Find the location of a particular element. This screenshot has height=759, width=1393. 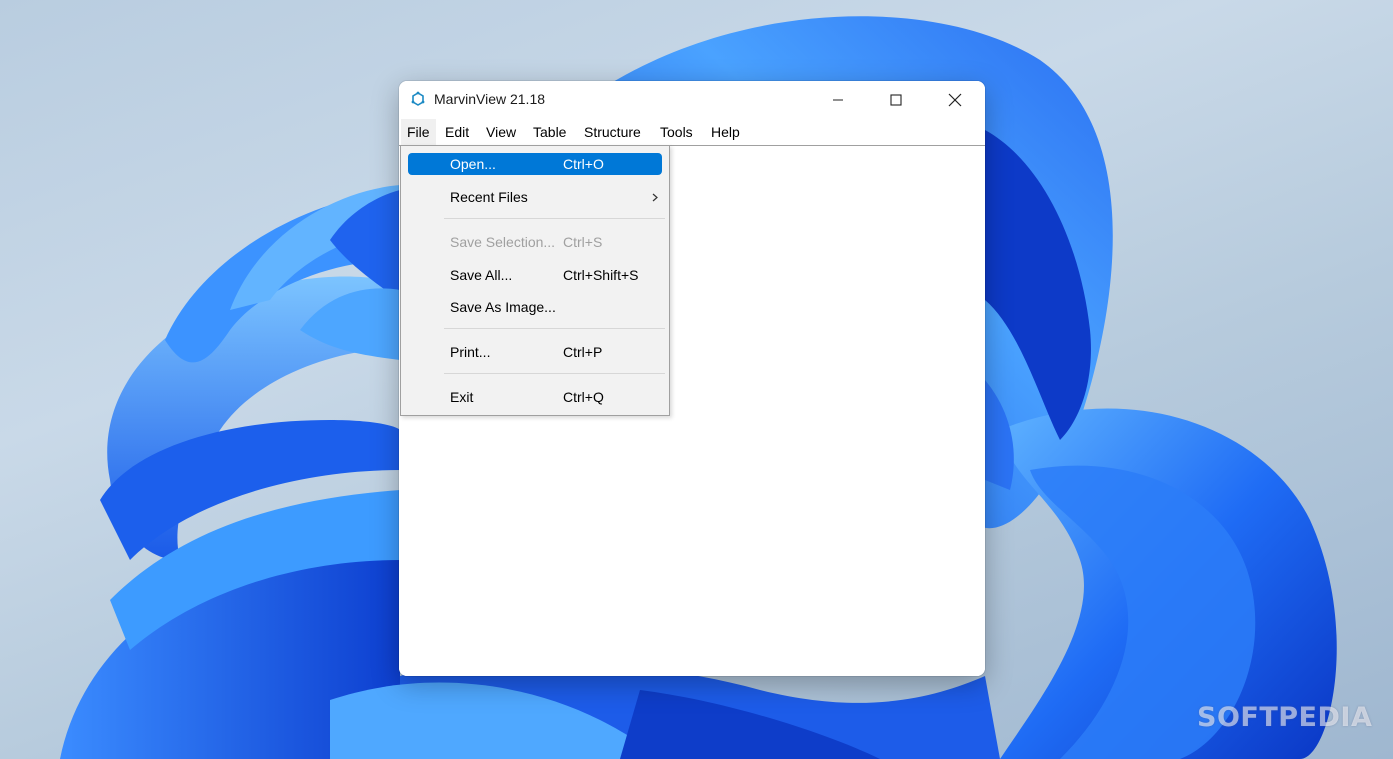

menu-item-shortcut: Ctrl+P is located at coordinates (583, 352).